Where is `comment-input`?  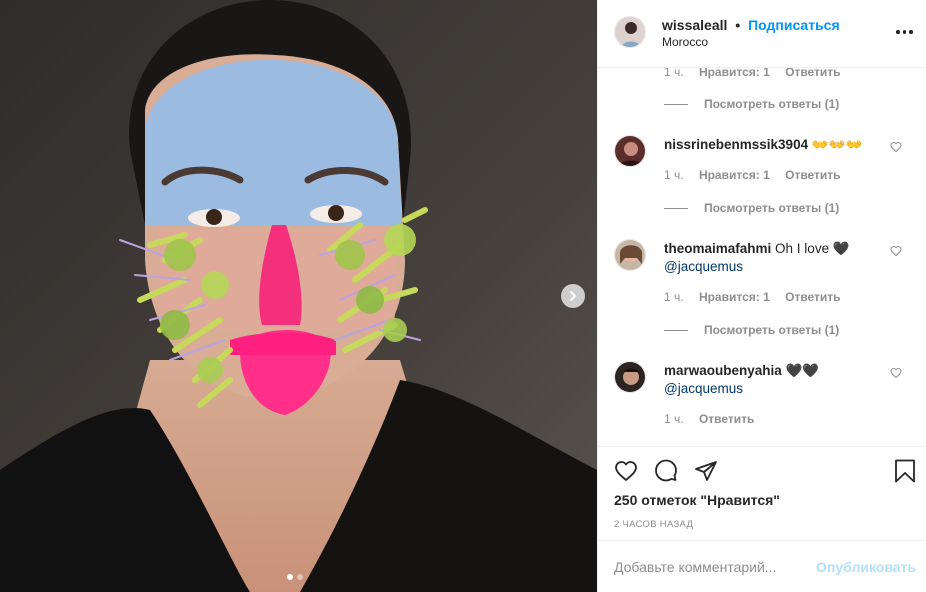 comment-input is located at coordinates (709, 567).